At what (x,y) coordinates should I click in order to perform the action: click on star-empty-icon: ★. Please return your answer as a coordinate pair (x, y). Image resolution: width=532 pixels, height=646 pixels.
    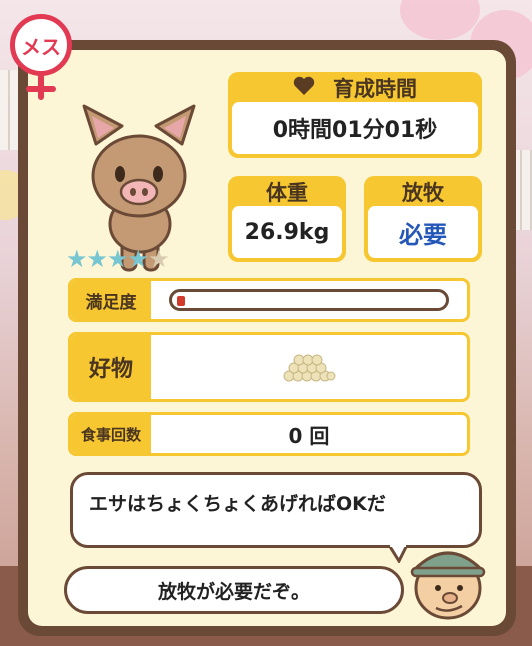
    Looking at the image, I should click on (158, 259).